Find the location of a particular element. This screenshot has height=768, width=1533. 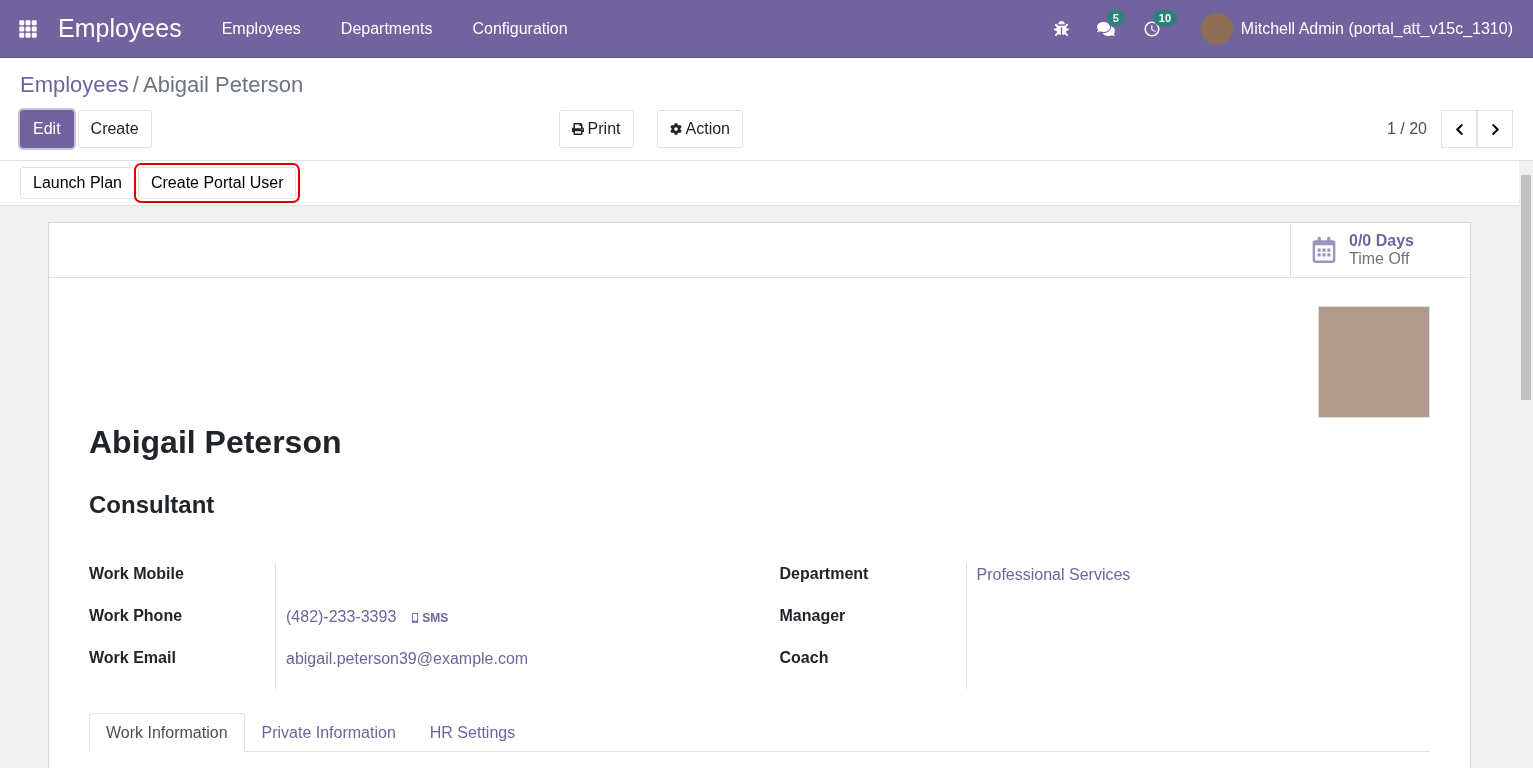

chat-icon is located at coordinates (1105, 28).